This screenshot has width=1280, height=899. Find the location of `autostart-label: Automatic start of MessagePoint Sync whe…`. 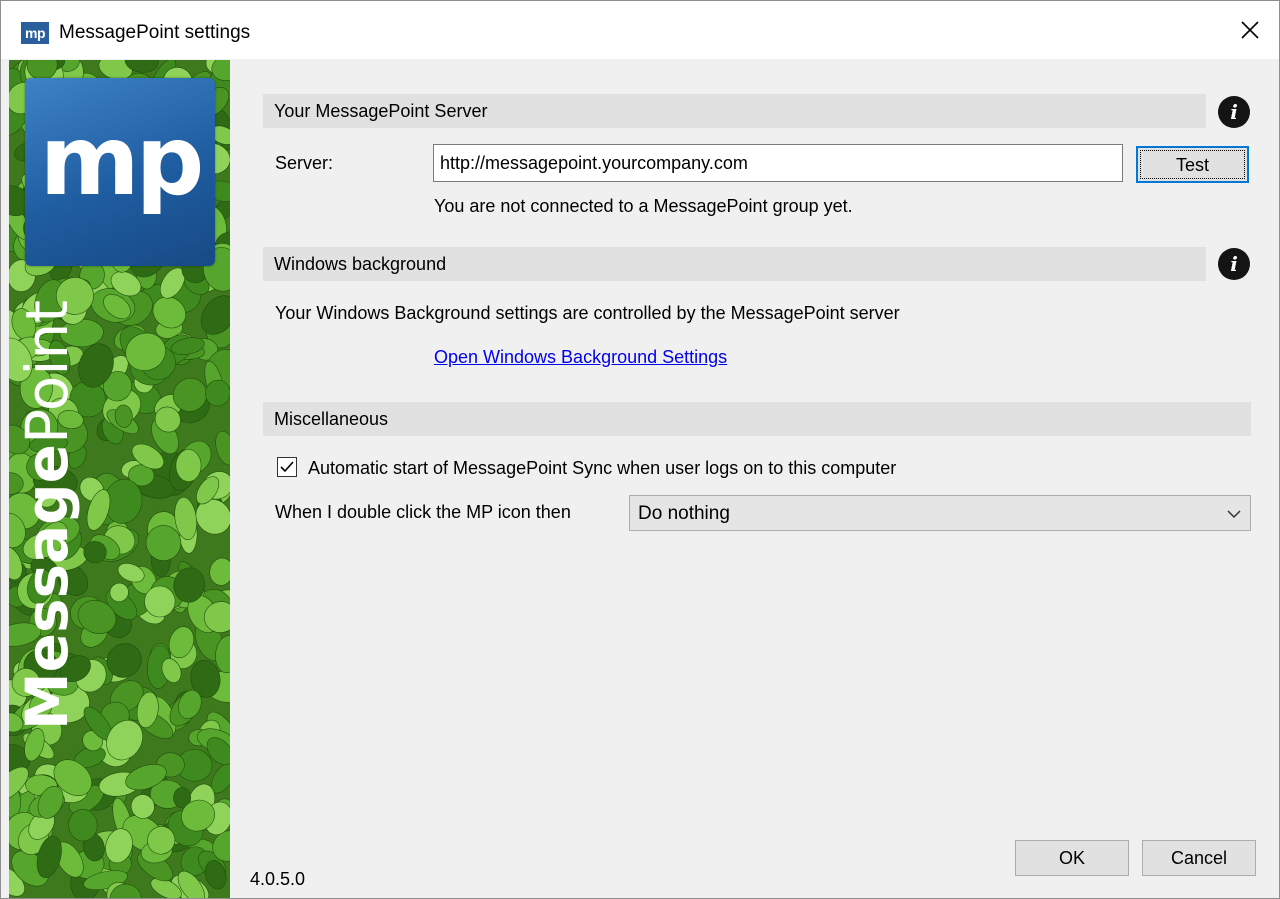

autostart-label: Automatic start of MessagePoint Sync whe… is located at coordinates (602, 468).